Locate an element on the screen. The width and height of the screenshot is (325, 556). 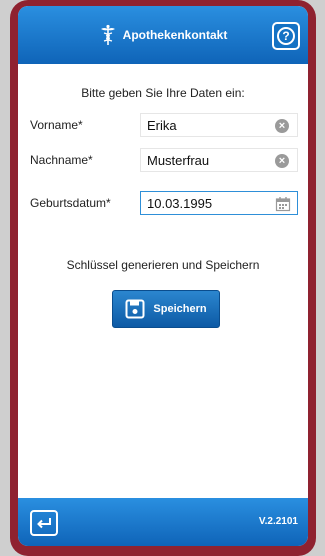
back-button is located at coordinates (44, 523).